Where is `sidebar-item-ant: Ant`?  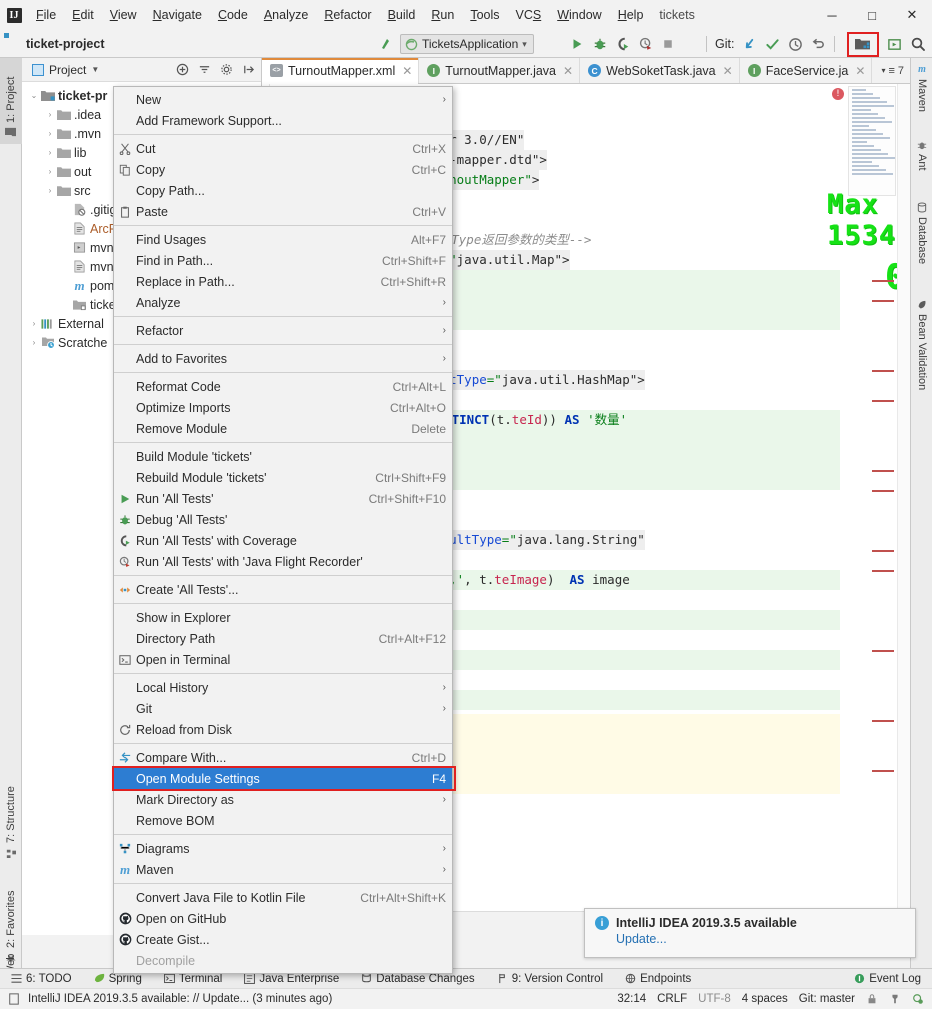
sidebar-item-ant: Ant is located at coordinates (921, 163).